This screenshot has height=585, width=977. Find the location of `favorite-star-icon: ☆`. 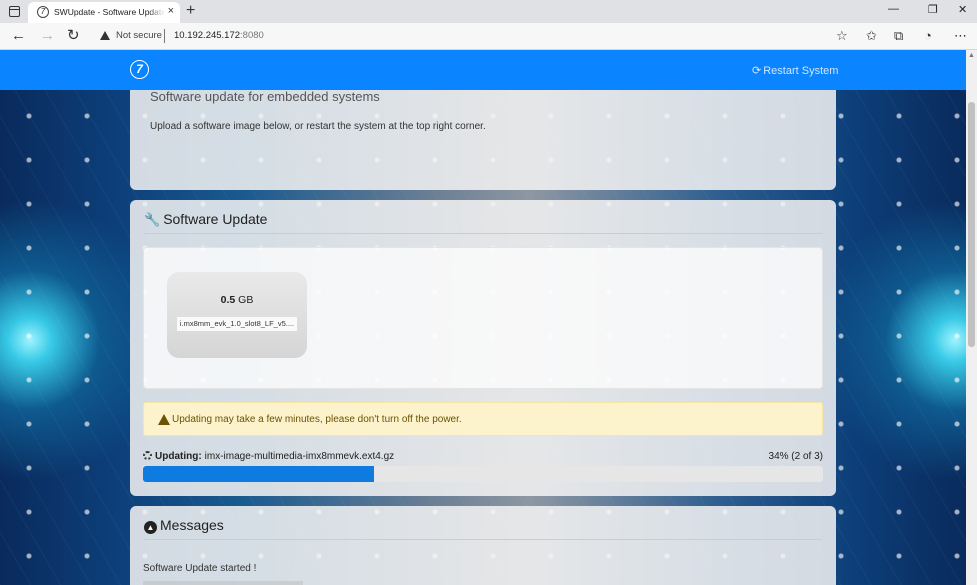

favorite-star-icon: ☆ is located at coordinates (842, 36).